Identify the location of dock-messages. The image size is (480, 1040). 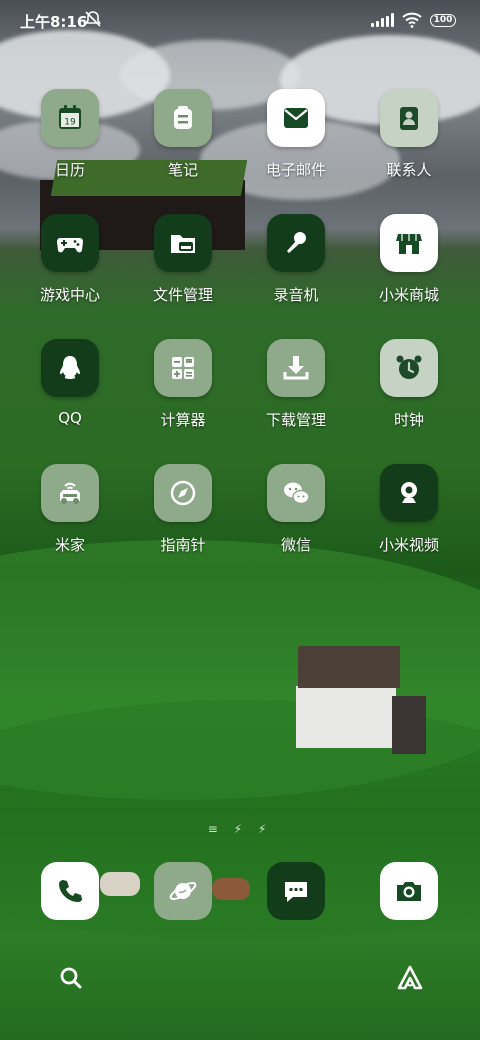
(296, 891).